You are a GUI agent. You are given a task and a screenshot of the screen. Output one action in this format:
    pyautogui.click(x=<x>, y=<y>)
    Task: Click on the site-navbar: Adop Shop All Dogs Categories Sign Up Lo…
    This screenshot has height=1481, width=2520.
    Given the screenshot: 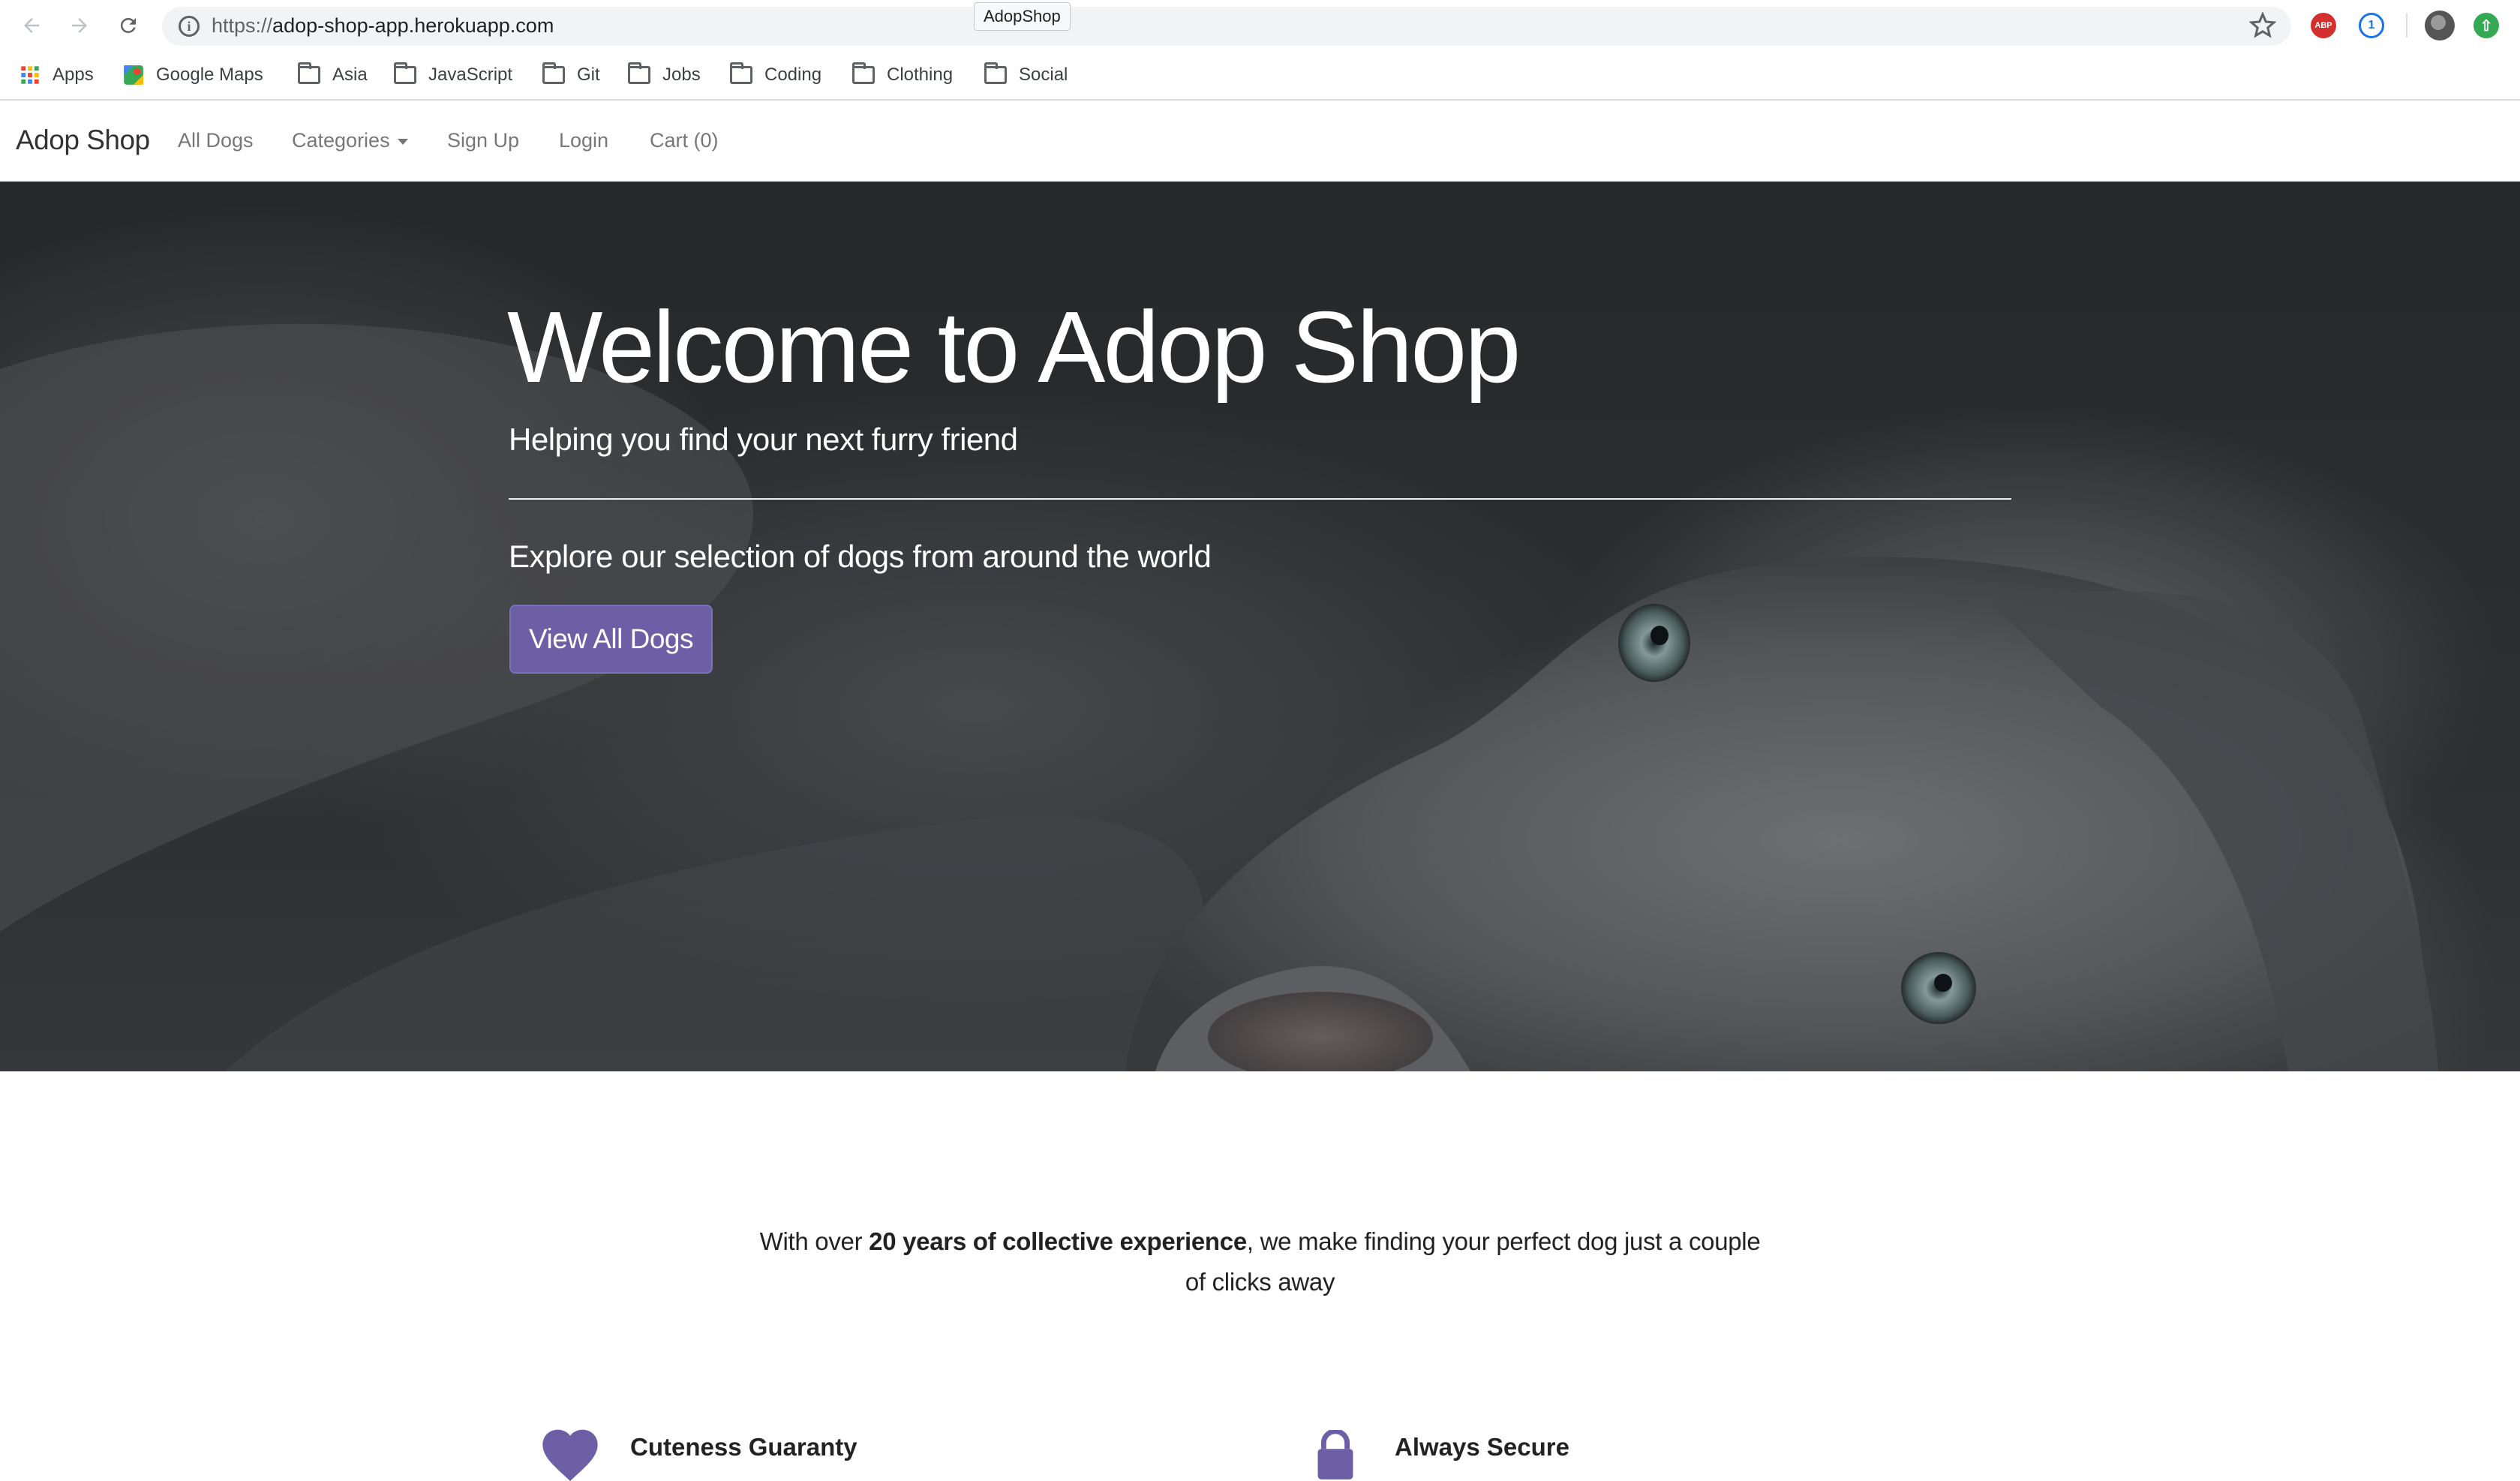 What is the action you would take?
    pyautogui.click(x=1260, y=142)
    